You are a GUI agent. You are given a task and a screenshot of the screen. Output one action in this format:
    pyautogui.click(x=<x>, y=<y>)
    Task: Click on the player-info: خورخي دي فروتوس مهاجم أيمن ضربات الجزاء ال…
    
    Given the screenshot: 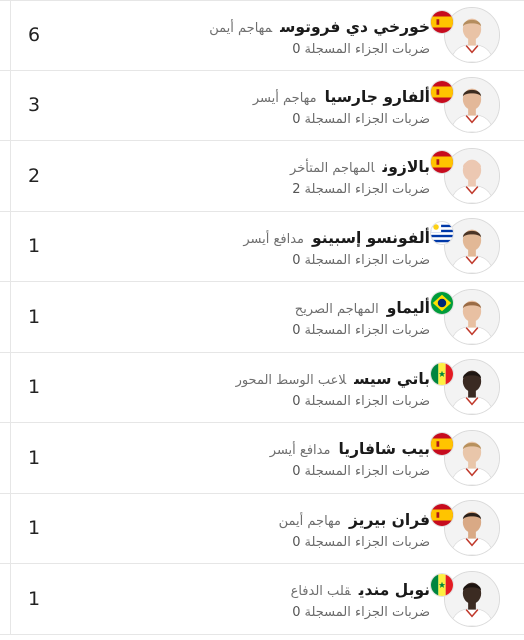 What is the action you would take?
    pyautogui.click(x=319, y=38)
    